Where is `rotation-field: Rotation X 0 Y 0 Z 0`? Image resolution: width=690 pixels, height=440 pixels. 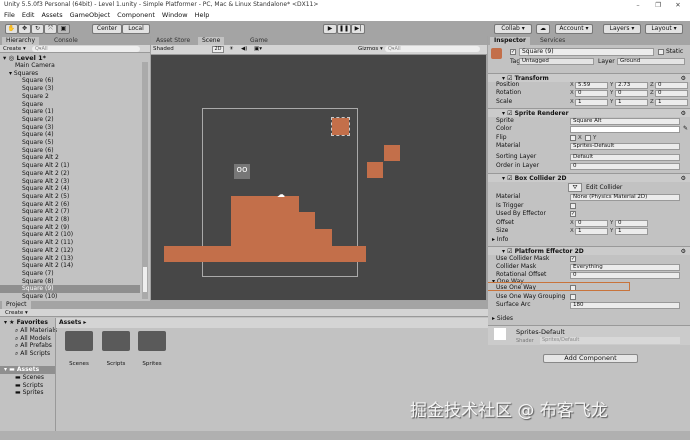 rotation-field: Rotation X 0 Y 0 Z 0 is located at coordinates (590, 93).